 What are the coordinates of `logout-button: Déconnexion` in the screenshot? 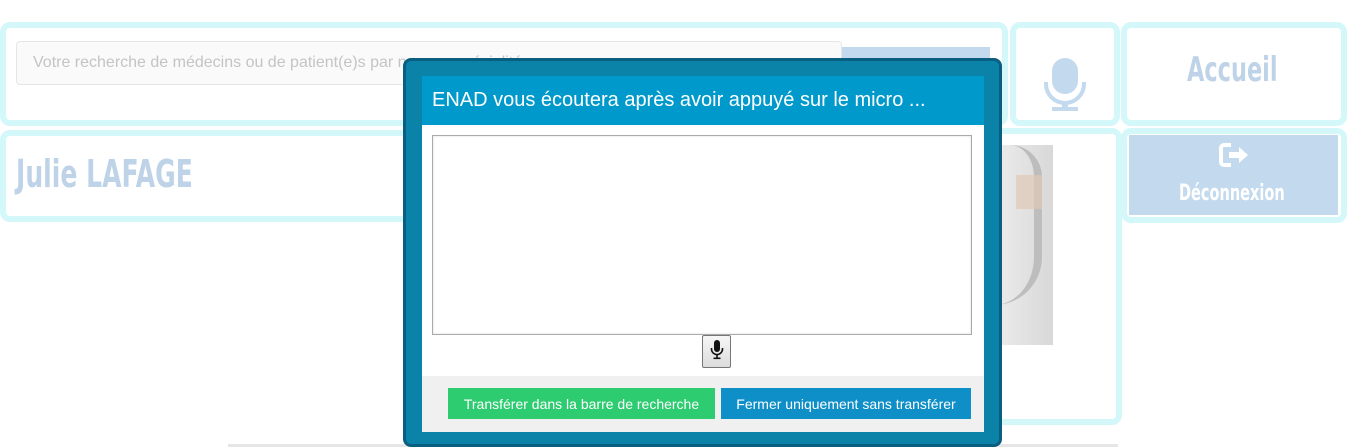 It's located at (1233, 175).